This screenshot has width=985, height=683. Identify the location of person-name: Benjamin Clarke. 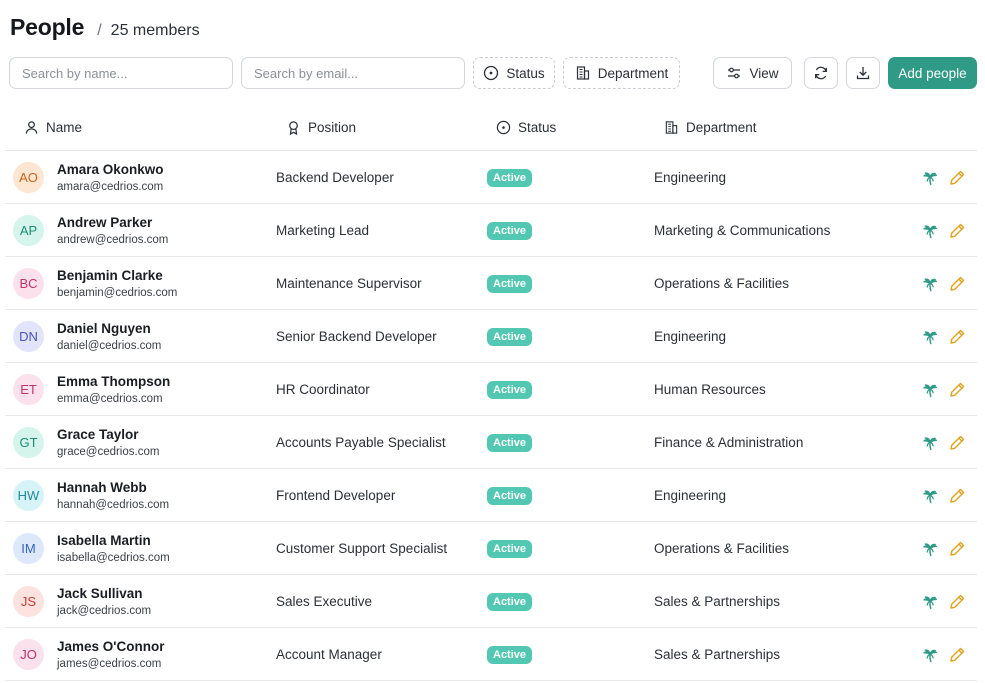
(110, 275).